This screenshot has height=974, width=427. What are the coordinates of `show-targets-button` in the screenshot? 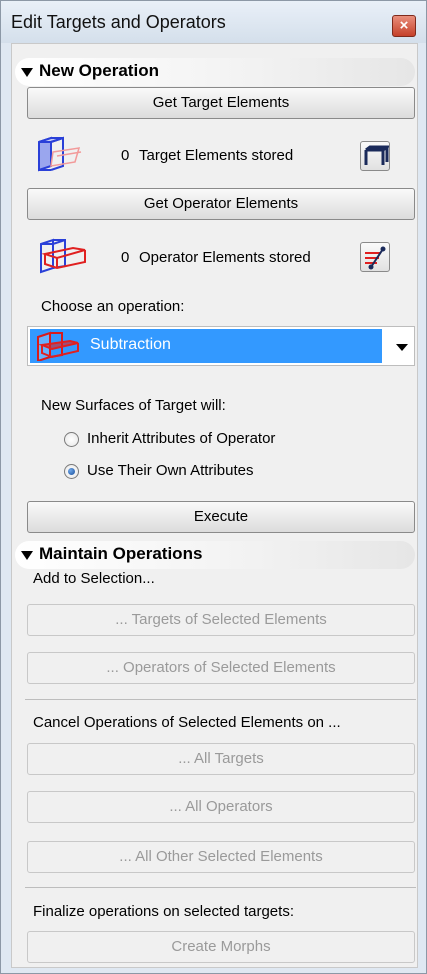 It's located at (376, 156).